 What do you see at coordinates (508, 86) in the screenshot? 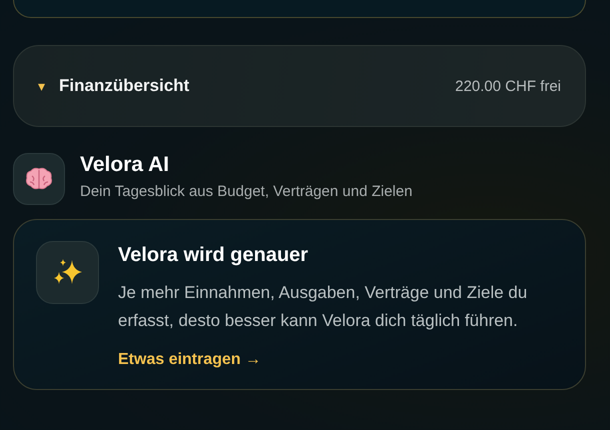
I see `free-amount: 220.00 CHF frei` at bounding box center [508, 86].